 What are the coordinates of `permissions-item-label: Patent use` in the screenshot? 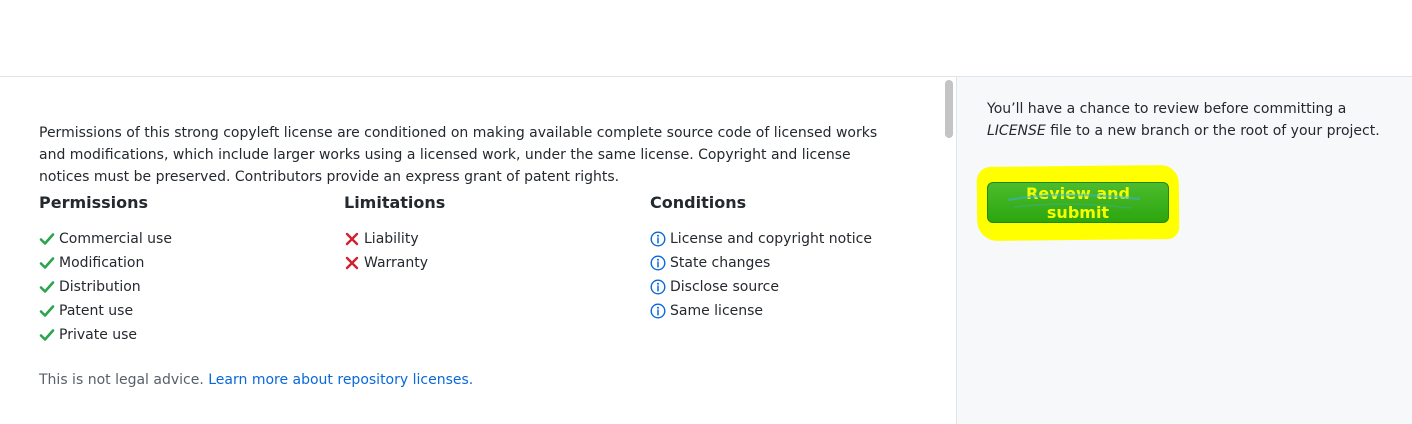 It's located at (96, 311).